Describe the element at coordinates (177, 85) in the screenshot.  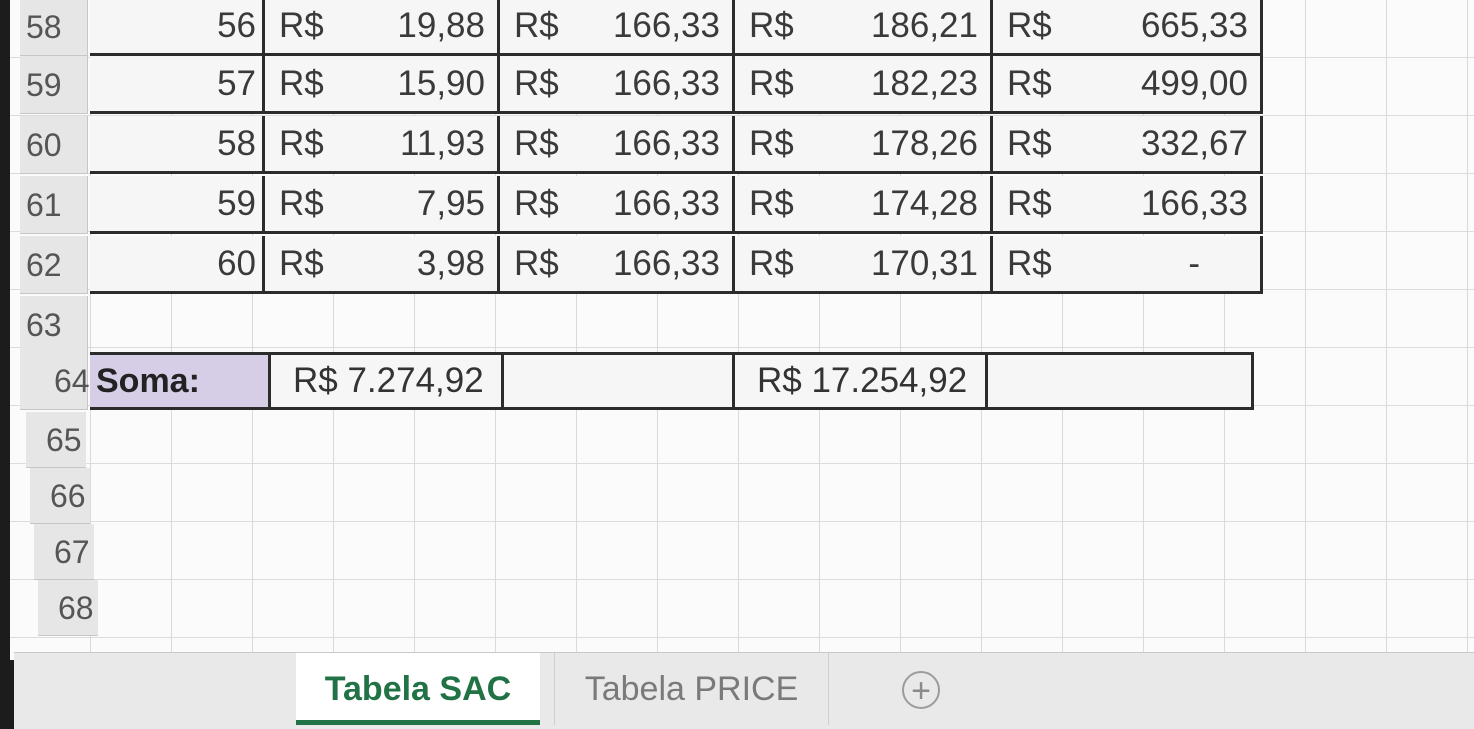
I see `cell-period: 57` at that location.